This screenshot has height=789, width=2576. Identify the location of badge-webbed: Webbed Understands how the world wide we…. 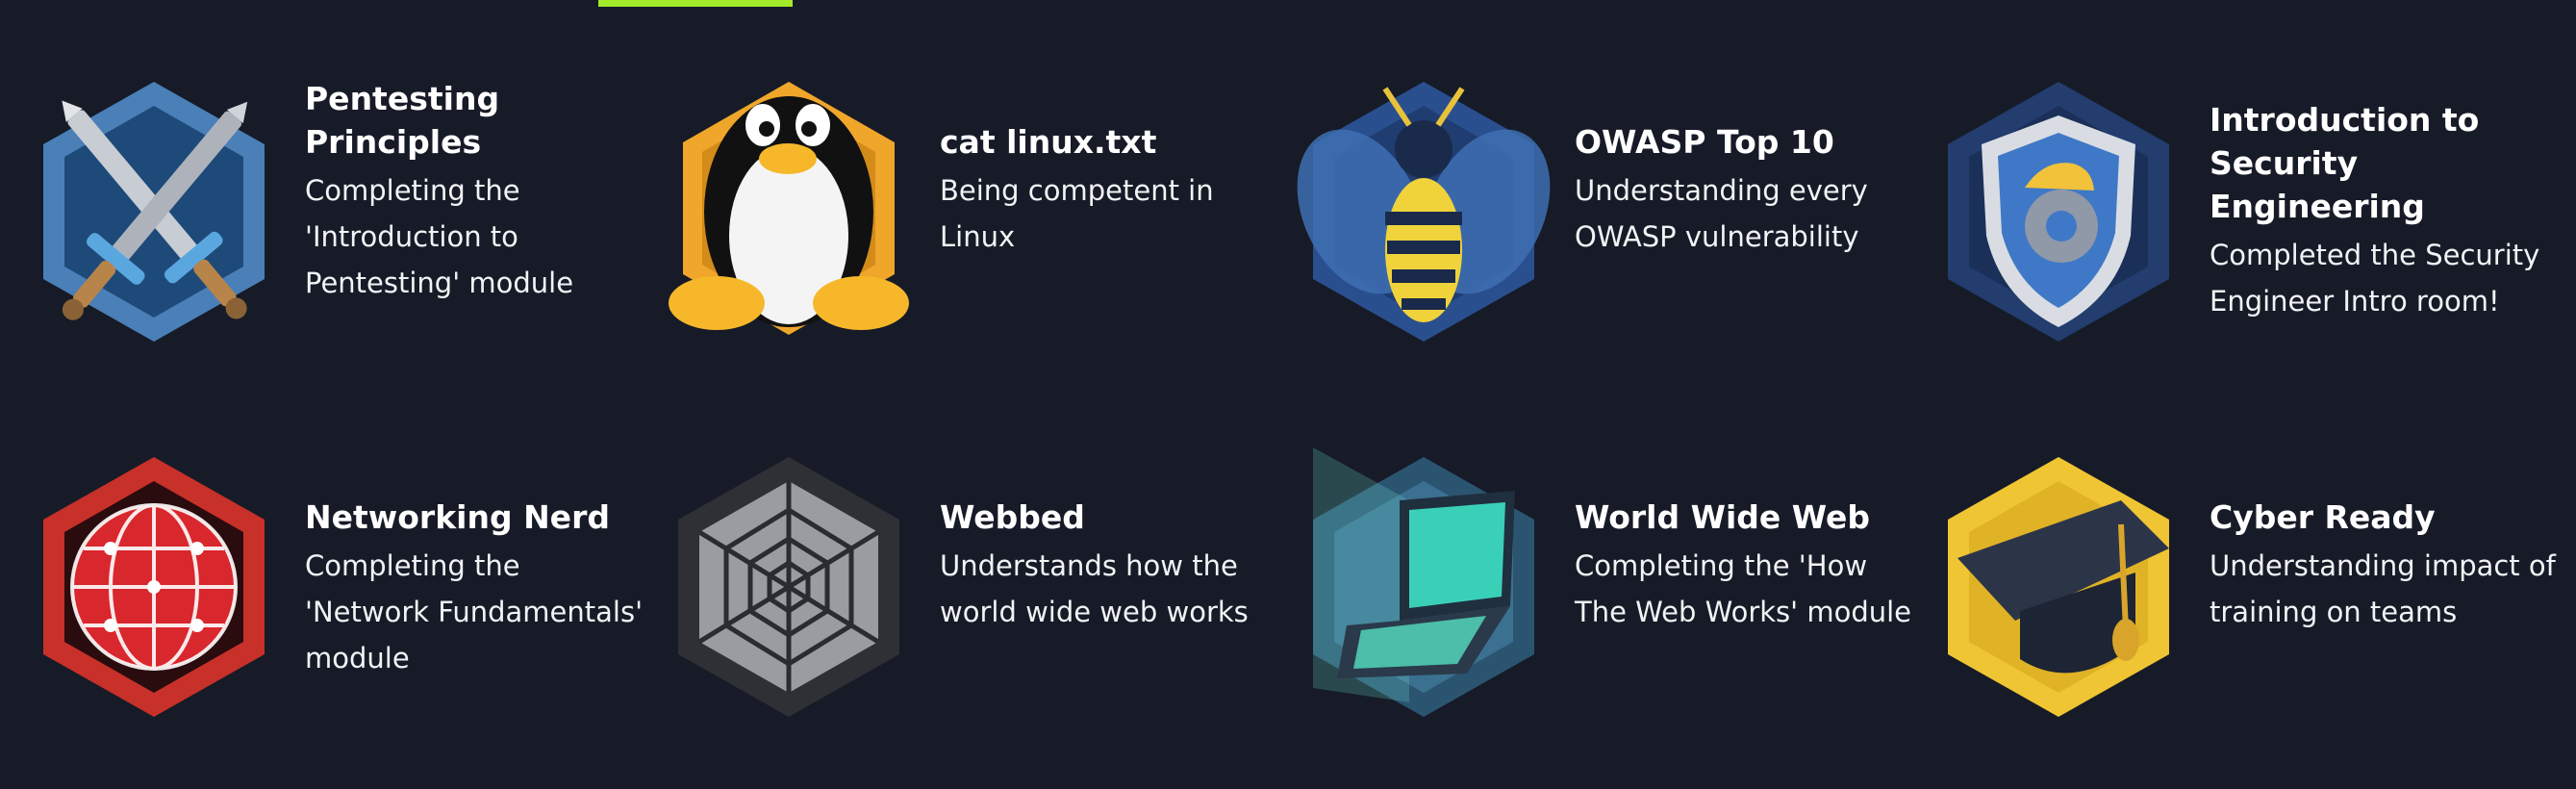
(967, 587).